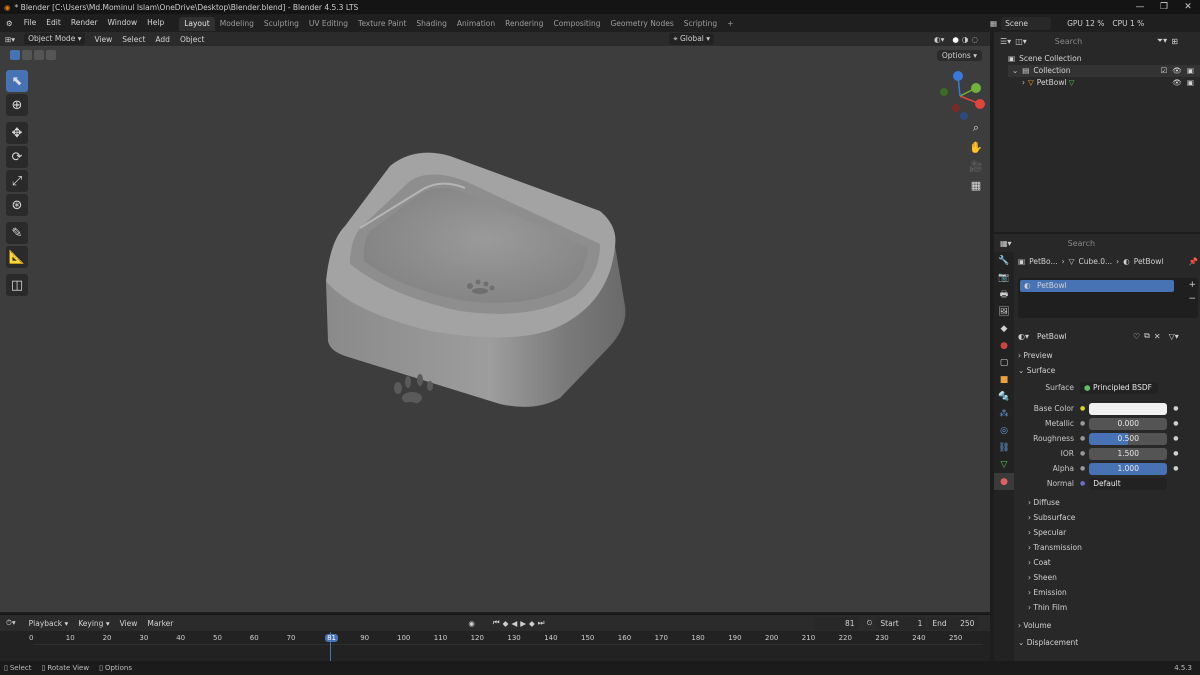 This screenshot has height=675, width=1200. Describe the element at coordinates (1104, 71) in the screenshot. I see `outliner-row-collection: ⌄ ▤ Collection ☑ 👁 ▣` at that location.